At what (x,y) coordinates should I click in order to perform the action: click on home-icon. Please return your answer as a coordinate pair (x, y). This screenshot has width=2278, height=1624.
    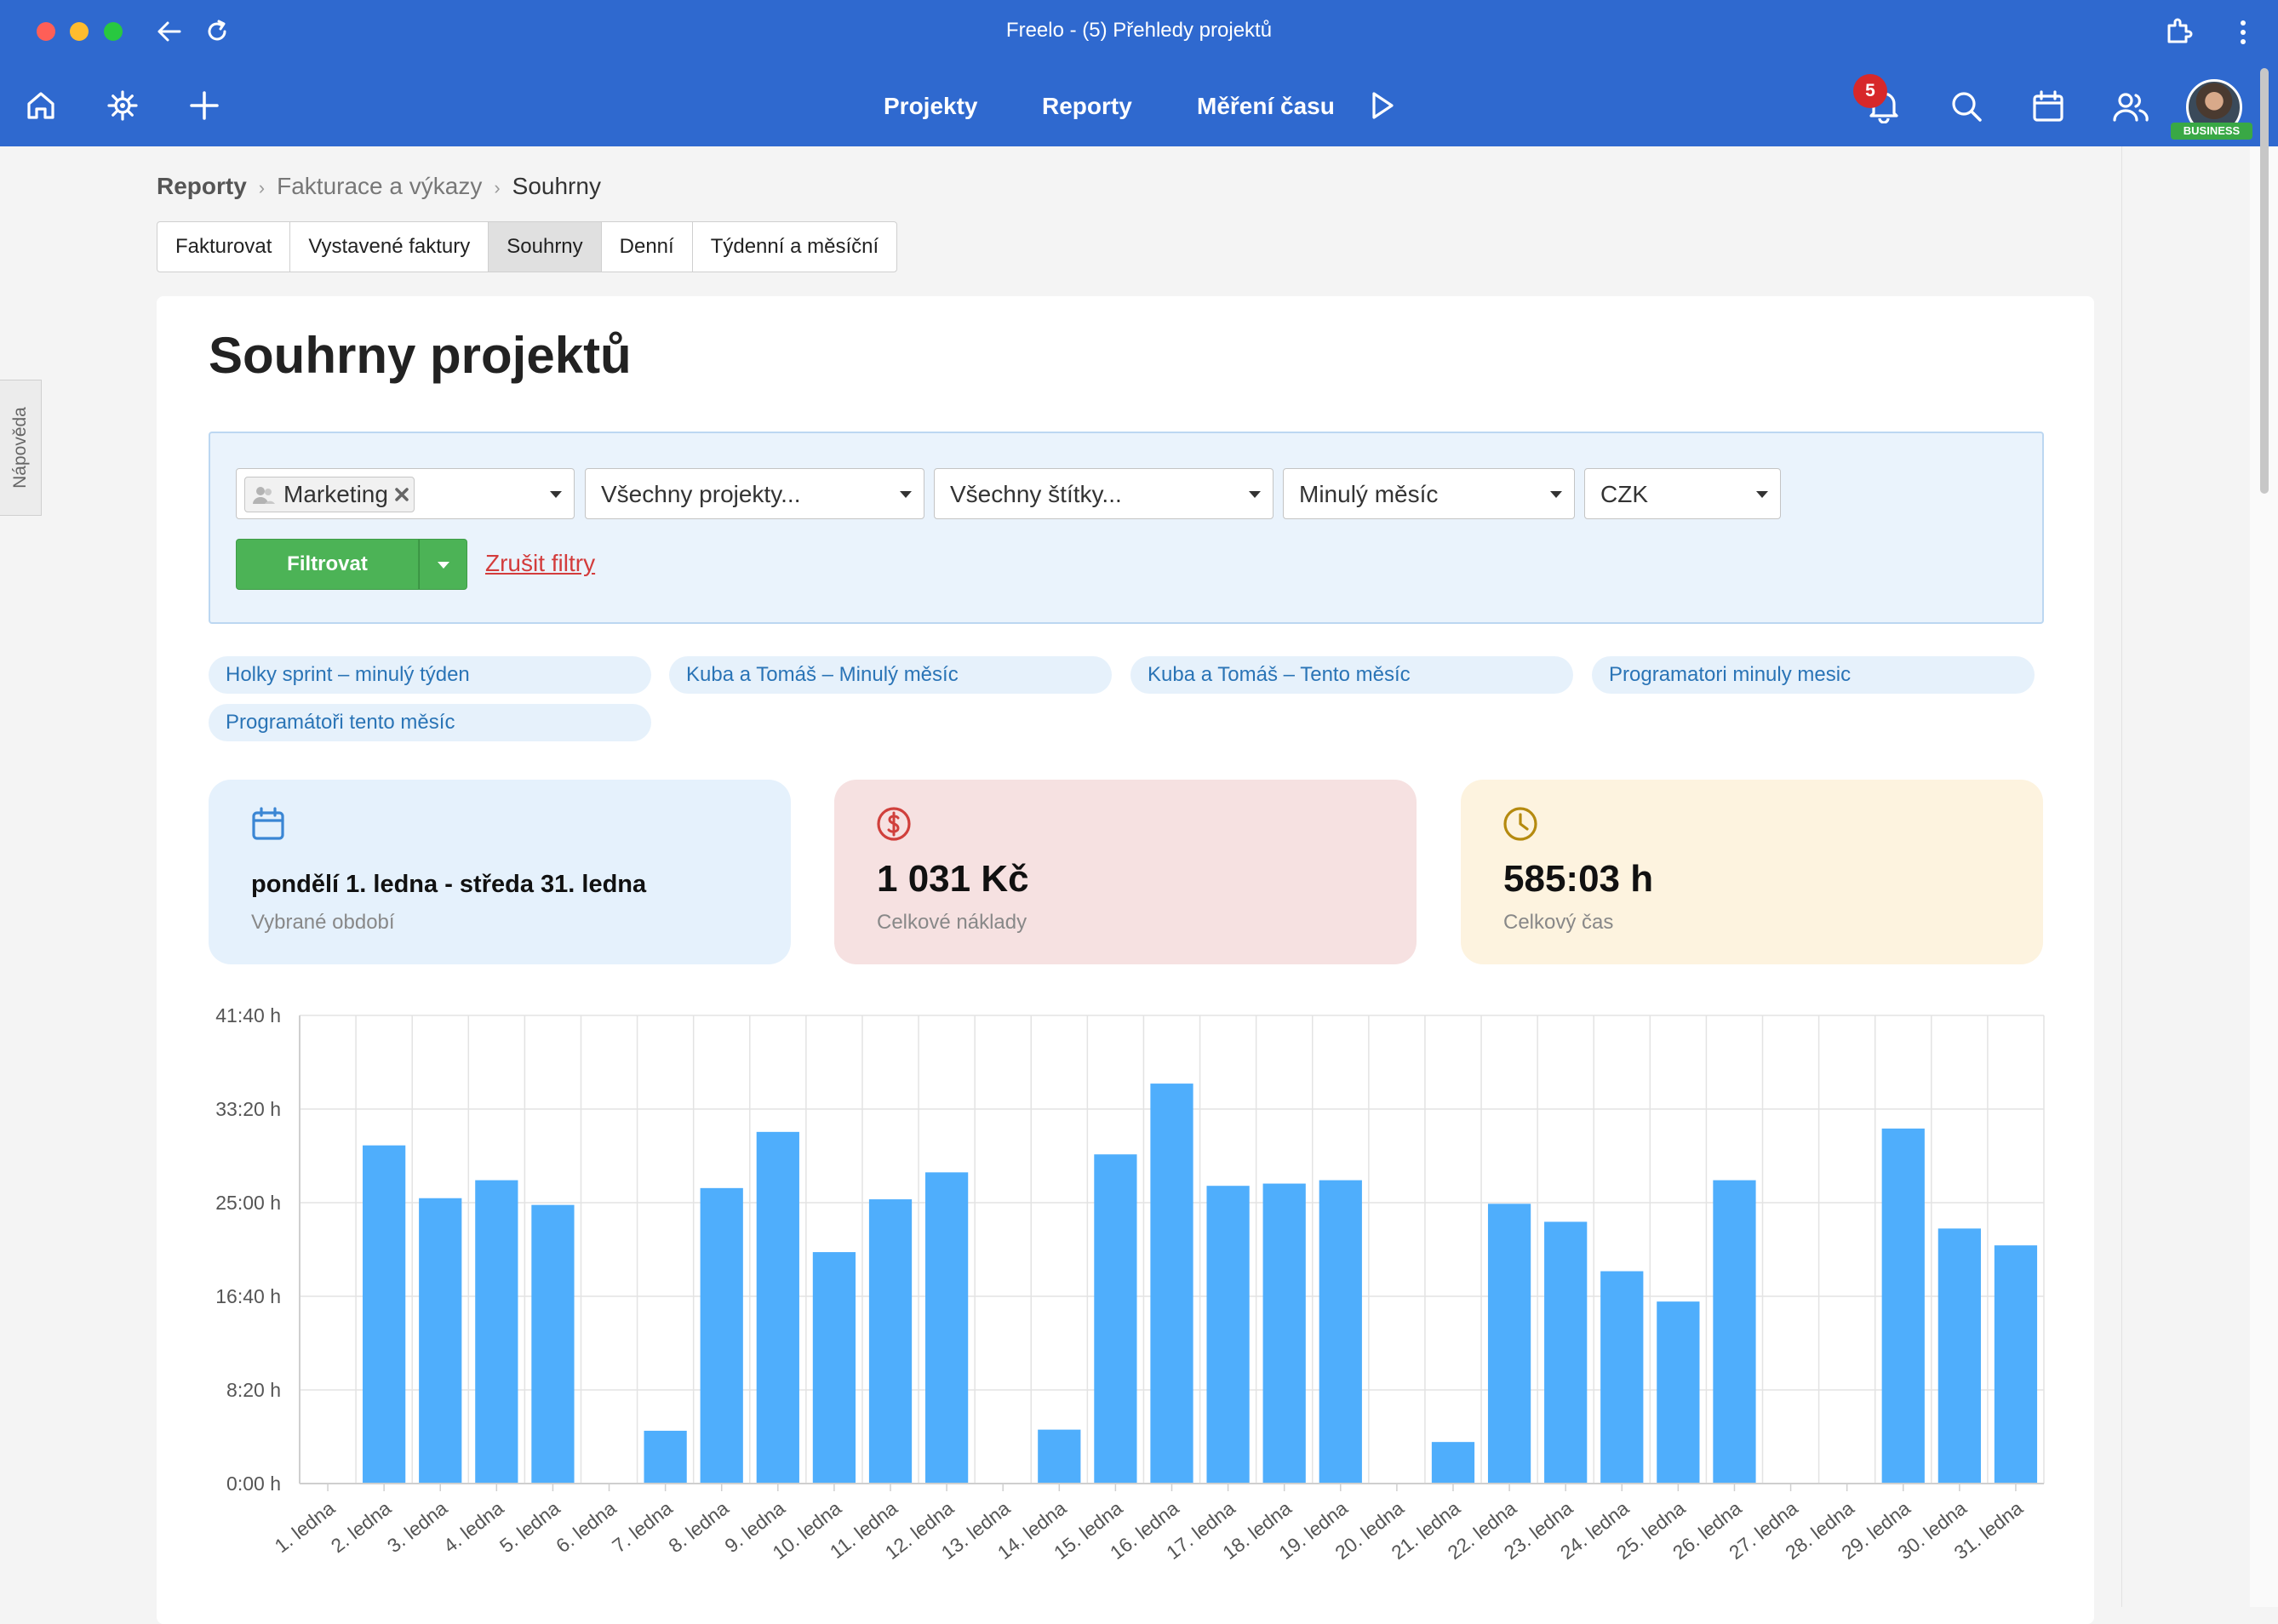
    Looking at the image, I should click on (41, 105).